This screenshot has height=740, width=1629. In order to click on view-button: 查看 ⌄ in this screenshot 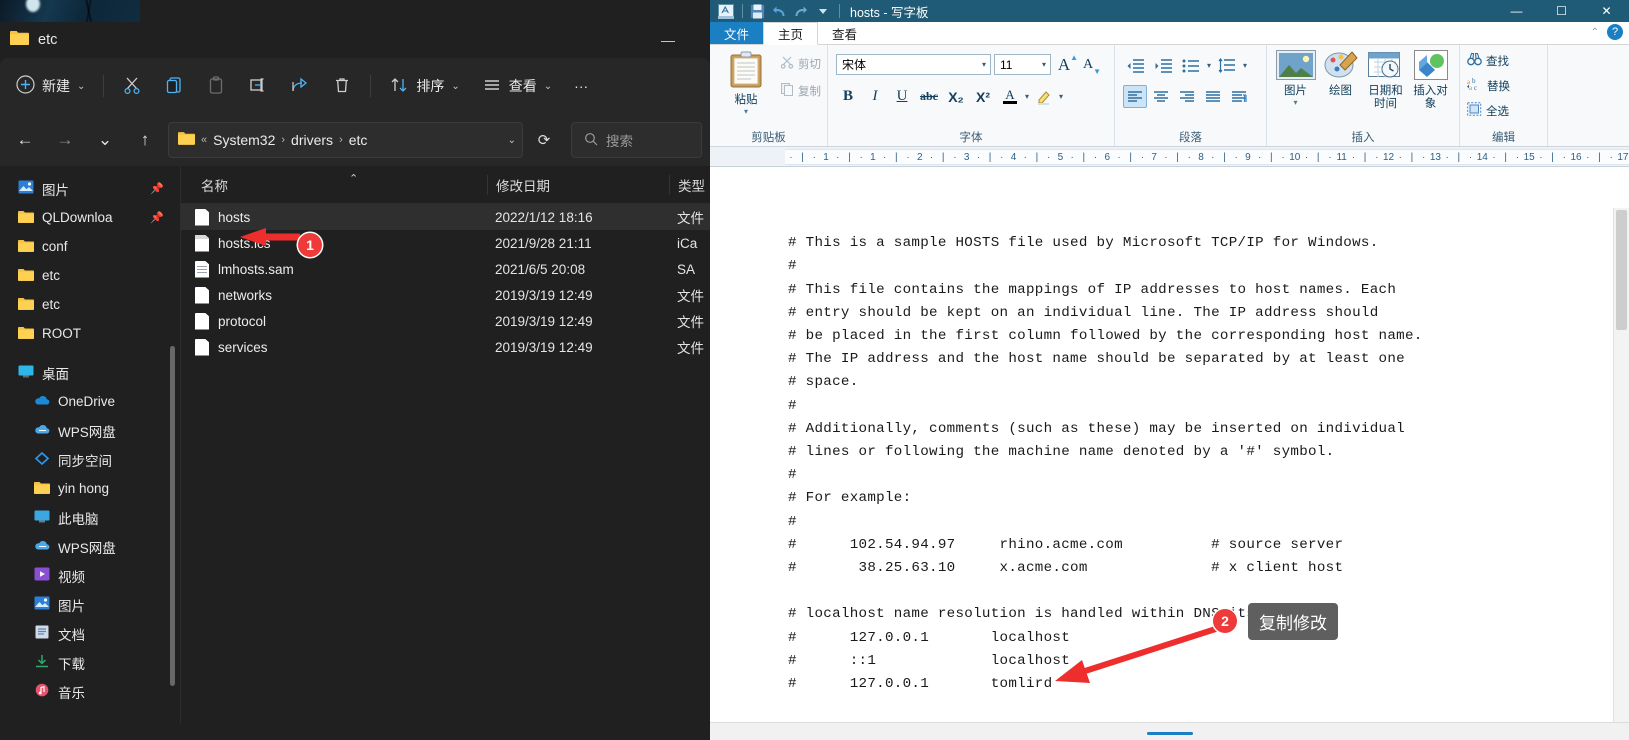, I will do `click(517, 86)`.